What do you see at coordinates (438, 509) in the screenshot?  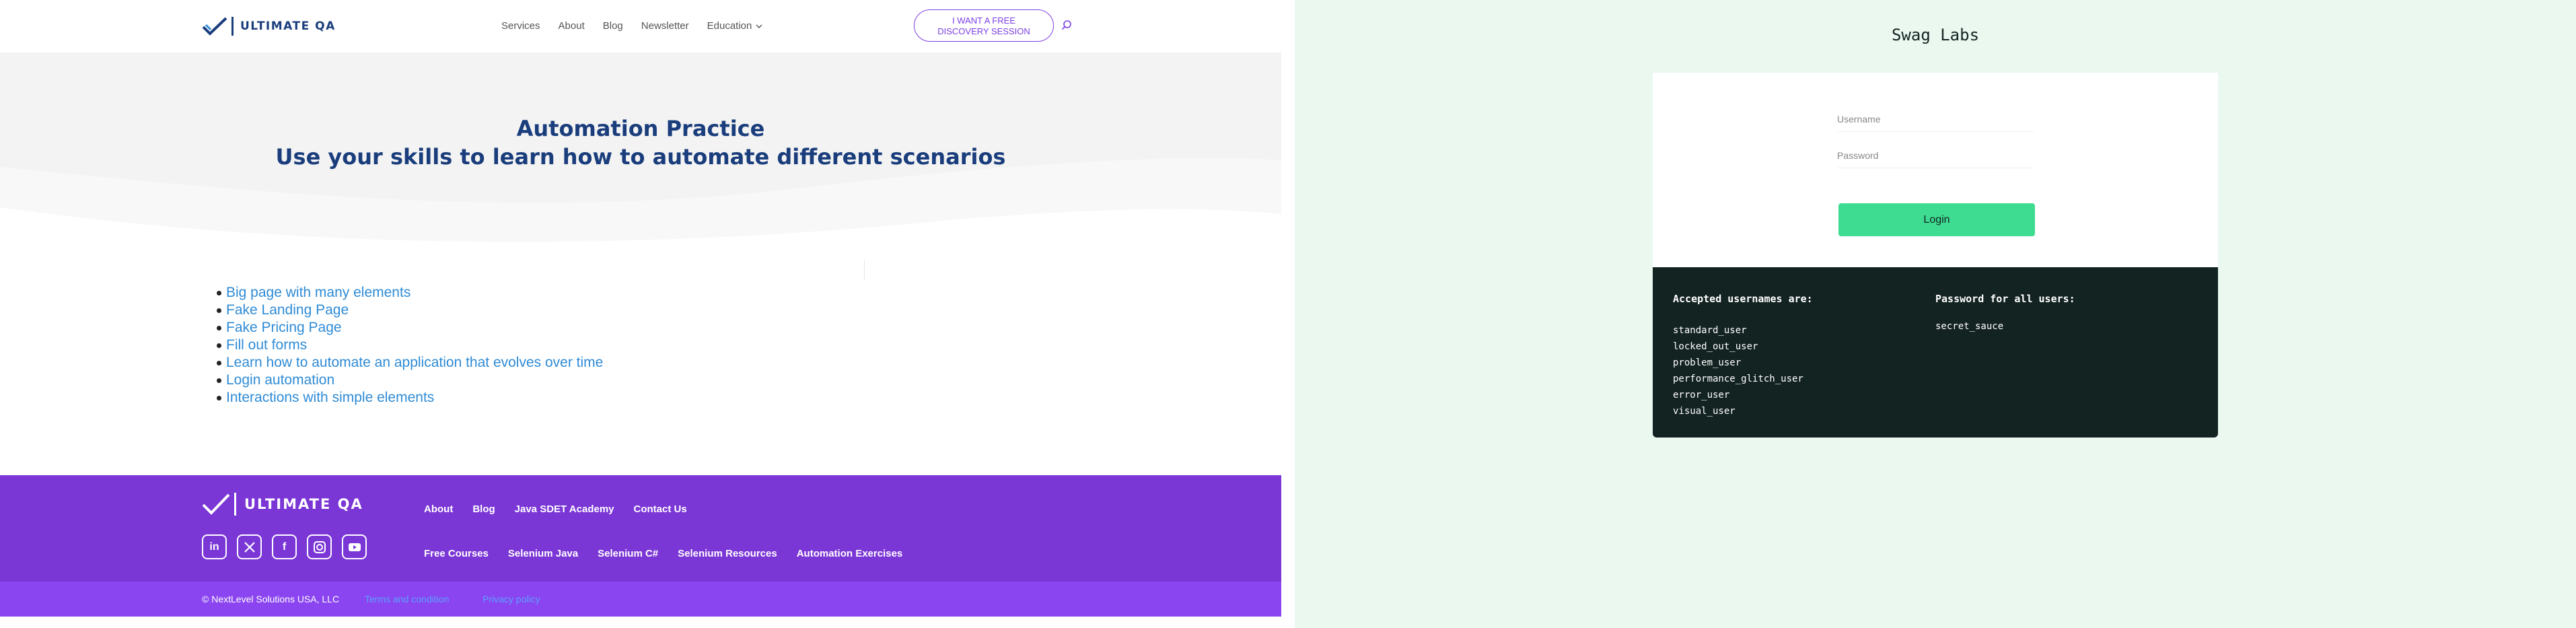 I see `footer-link-about: About` at bounding box center [438, 509].